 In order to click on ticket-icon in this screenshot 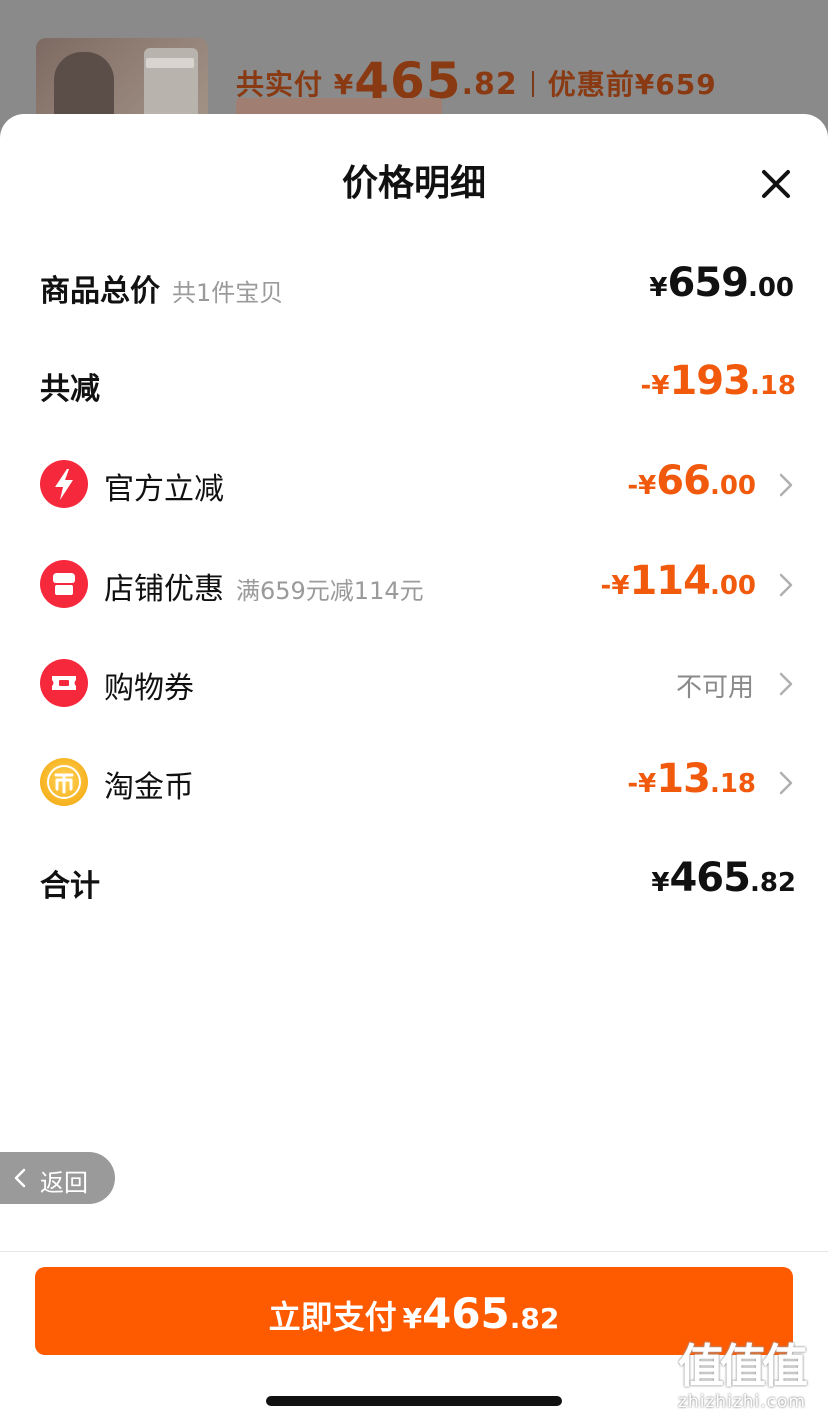, I will do `click(64, 683)`.